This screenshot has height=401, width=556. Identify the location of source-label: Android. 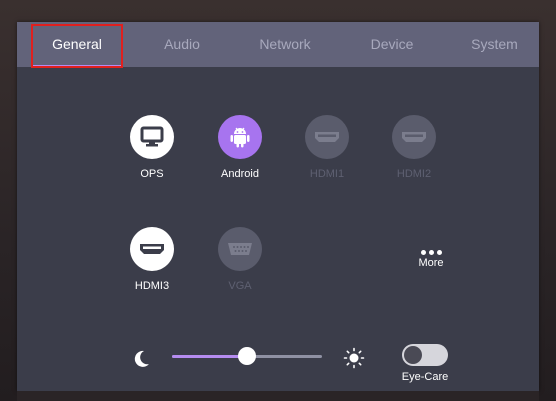
(240, 174).